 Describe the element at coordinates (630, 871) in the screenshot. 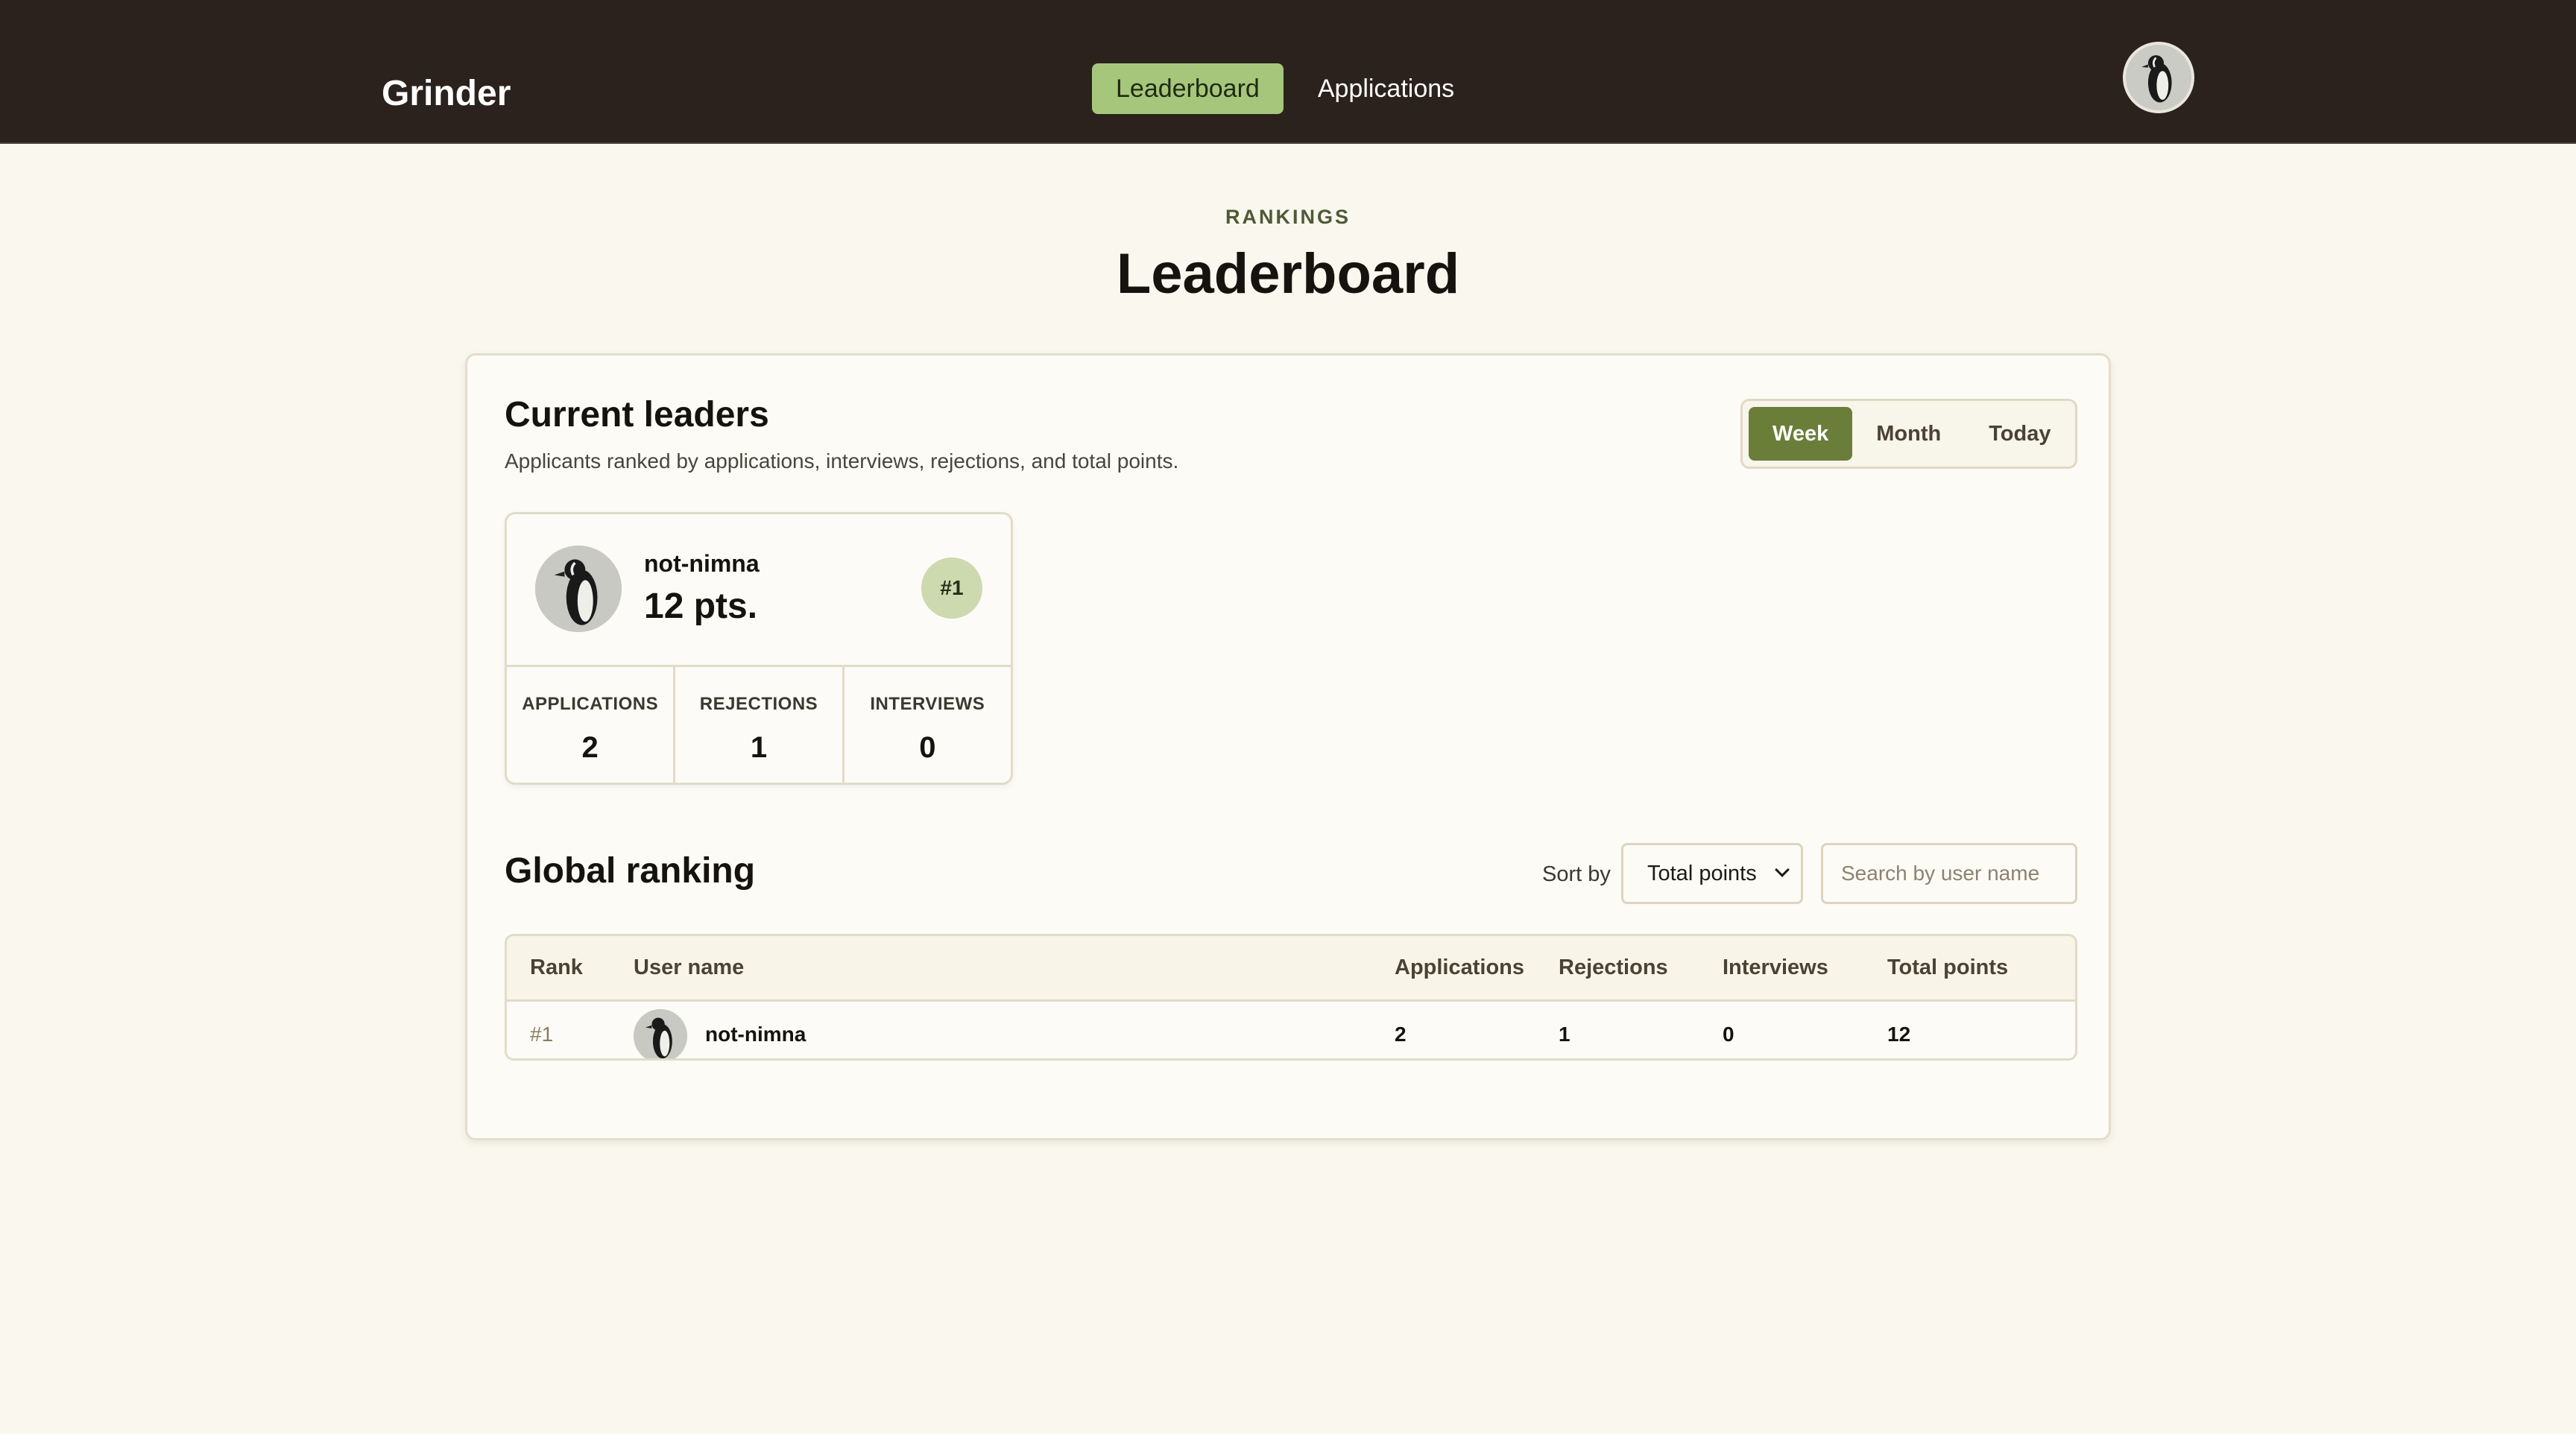

I see `global-ranking-title: Global ranking` at that location.